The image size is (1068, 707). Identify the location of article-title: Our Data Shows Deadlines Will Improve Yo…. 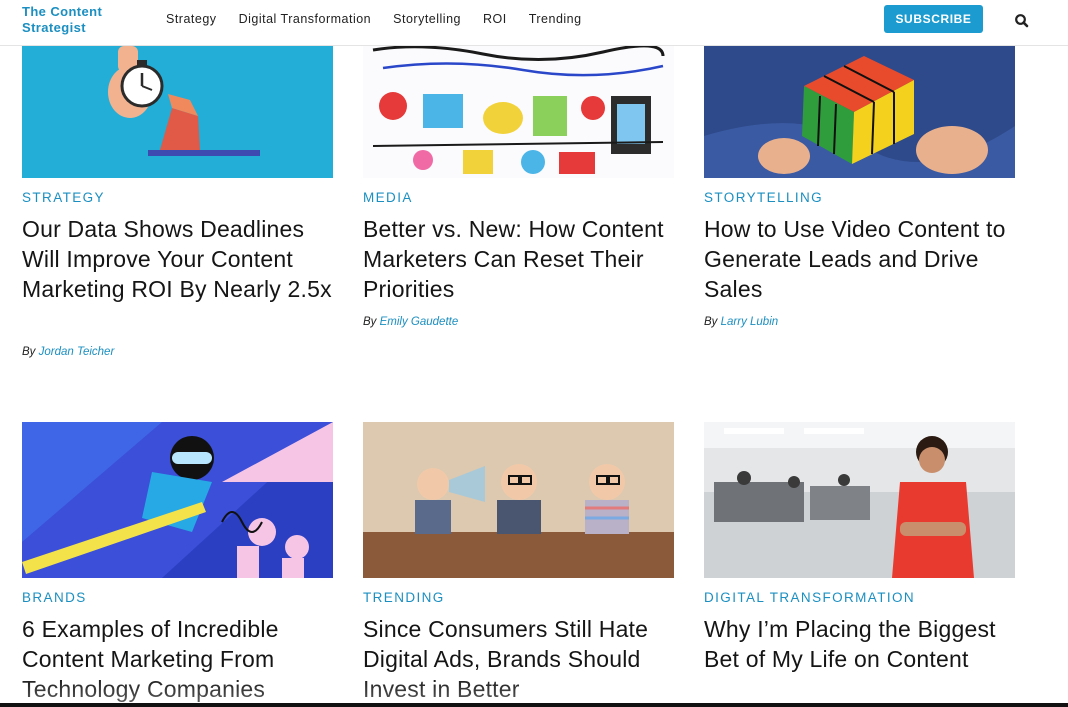
(178, 259).